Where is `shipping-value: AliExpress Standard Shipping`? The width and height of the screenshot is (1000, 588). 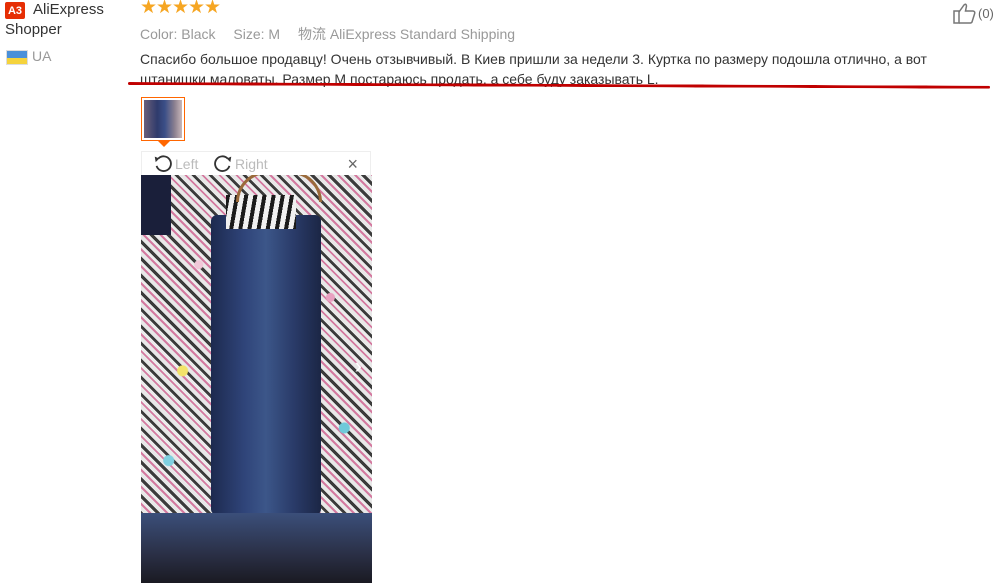 shipping-value: AliExpress Standard Shipping is located at coordinates (422, 34).